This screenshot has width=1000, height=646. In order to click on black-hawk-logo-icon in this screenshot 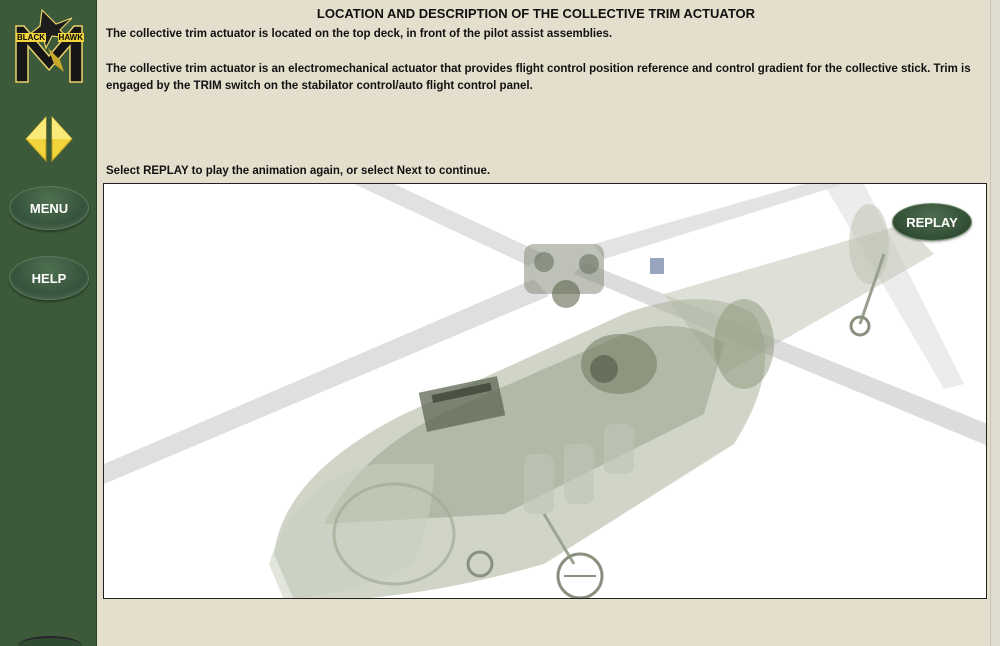, I will do `click(49, 45)`.